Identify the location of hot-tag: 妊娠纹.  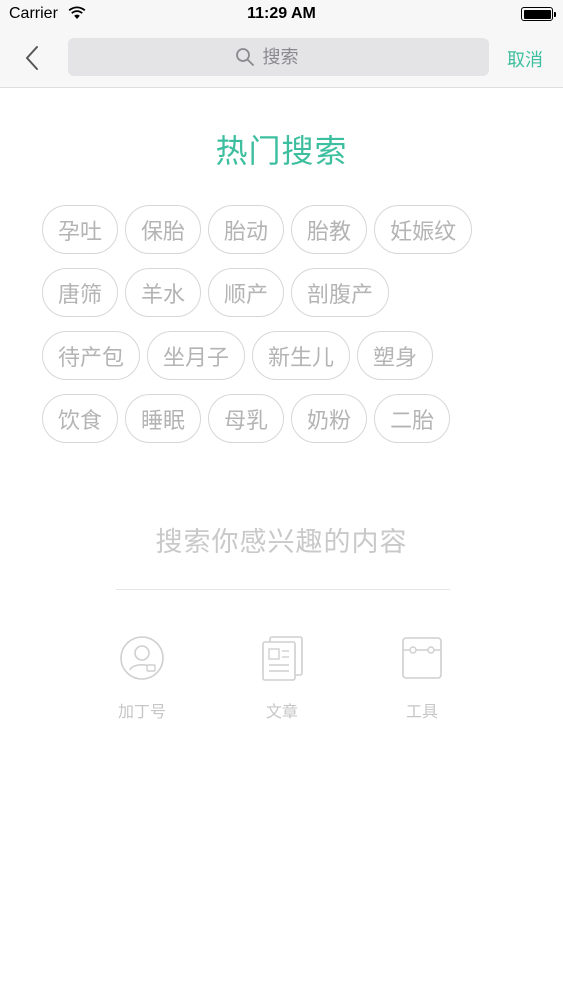
(423, 229).